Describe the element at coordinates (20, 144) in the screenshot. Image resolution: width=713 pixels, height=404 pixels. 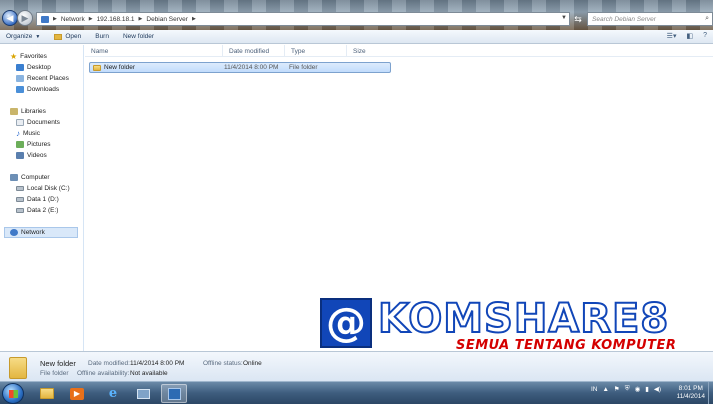
I see `pictures-icon` at that location.